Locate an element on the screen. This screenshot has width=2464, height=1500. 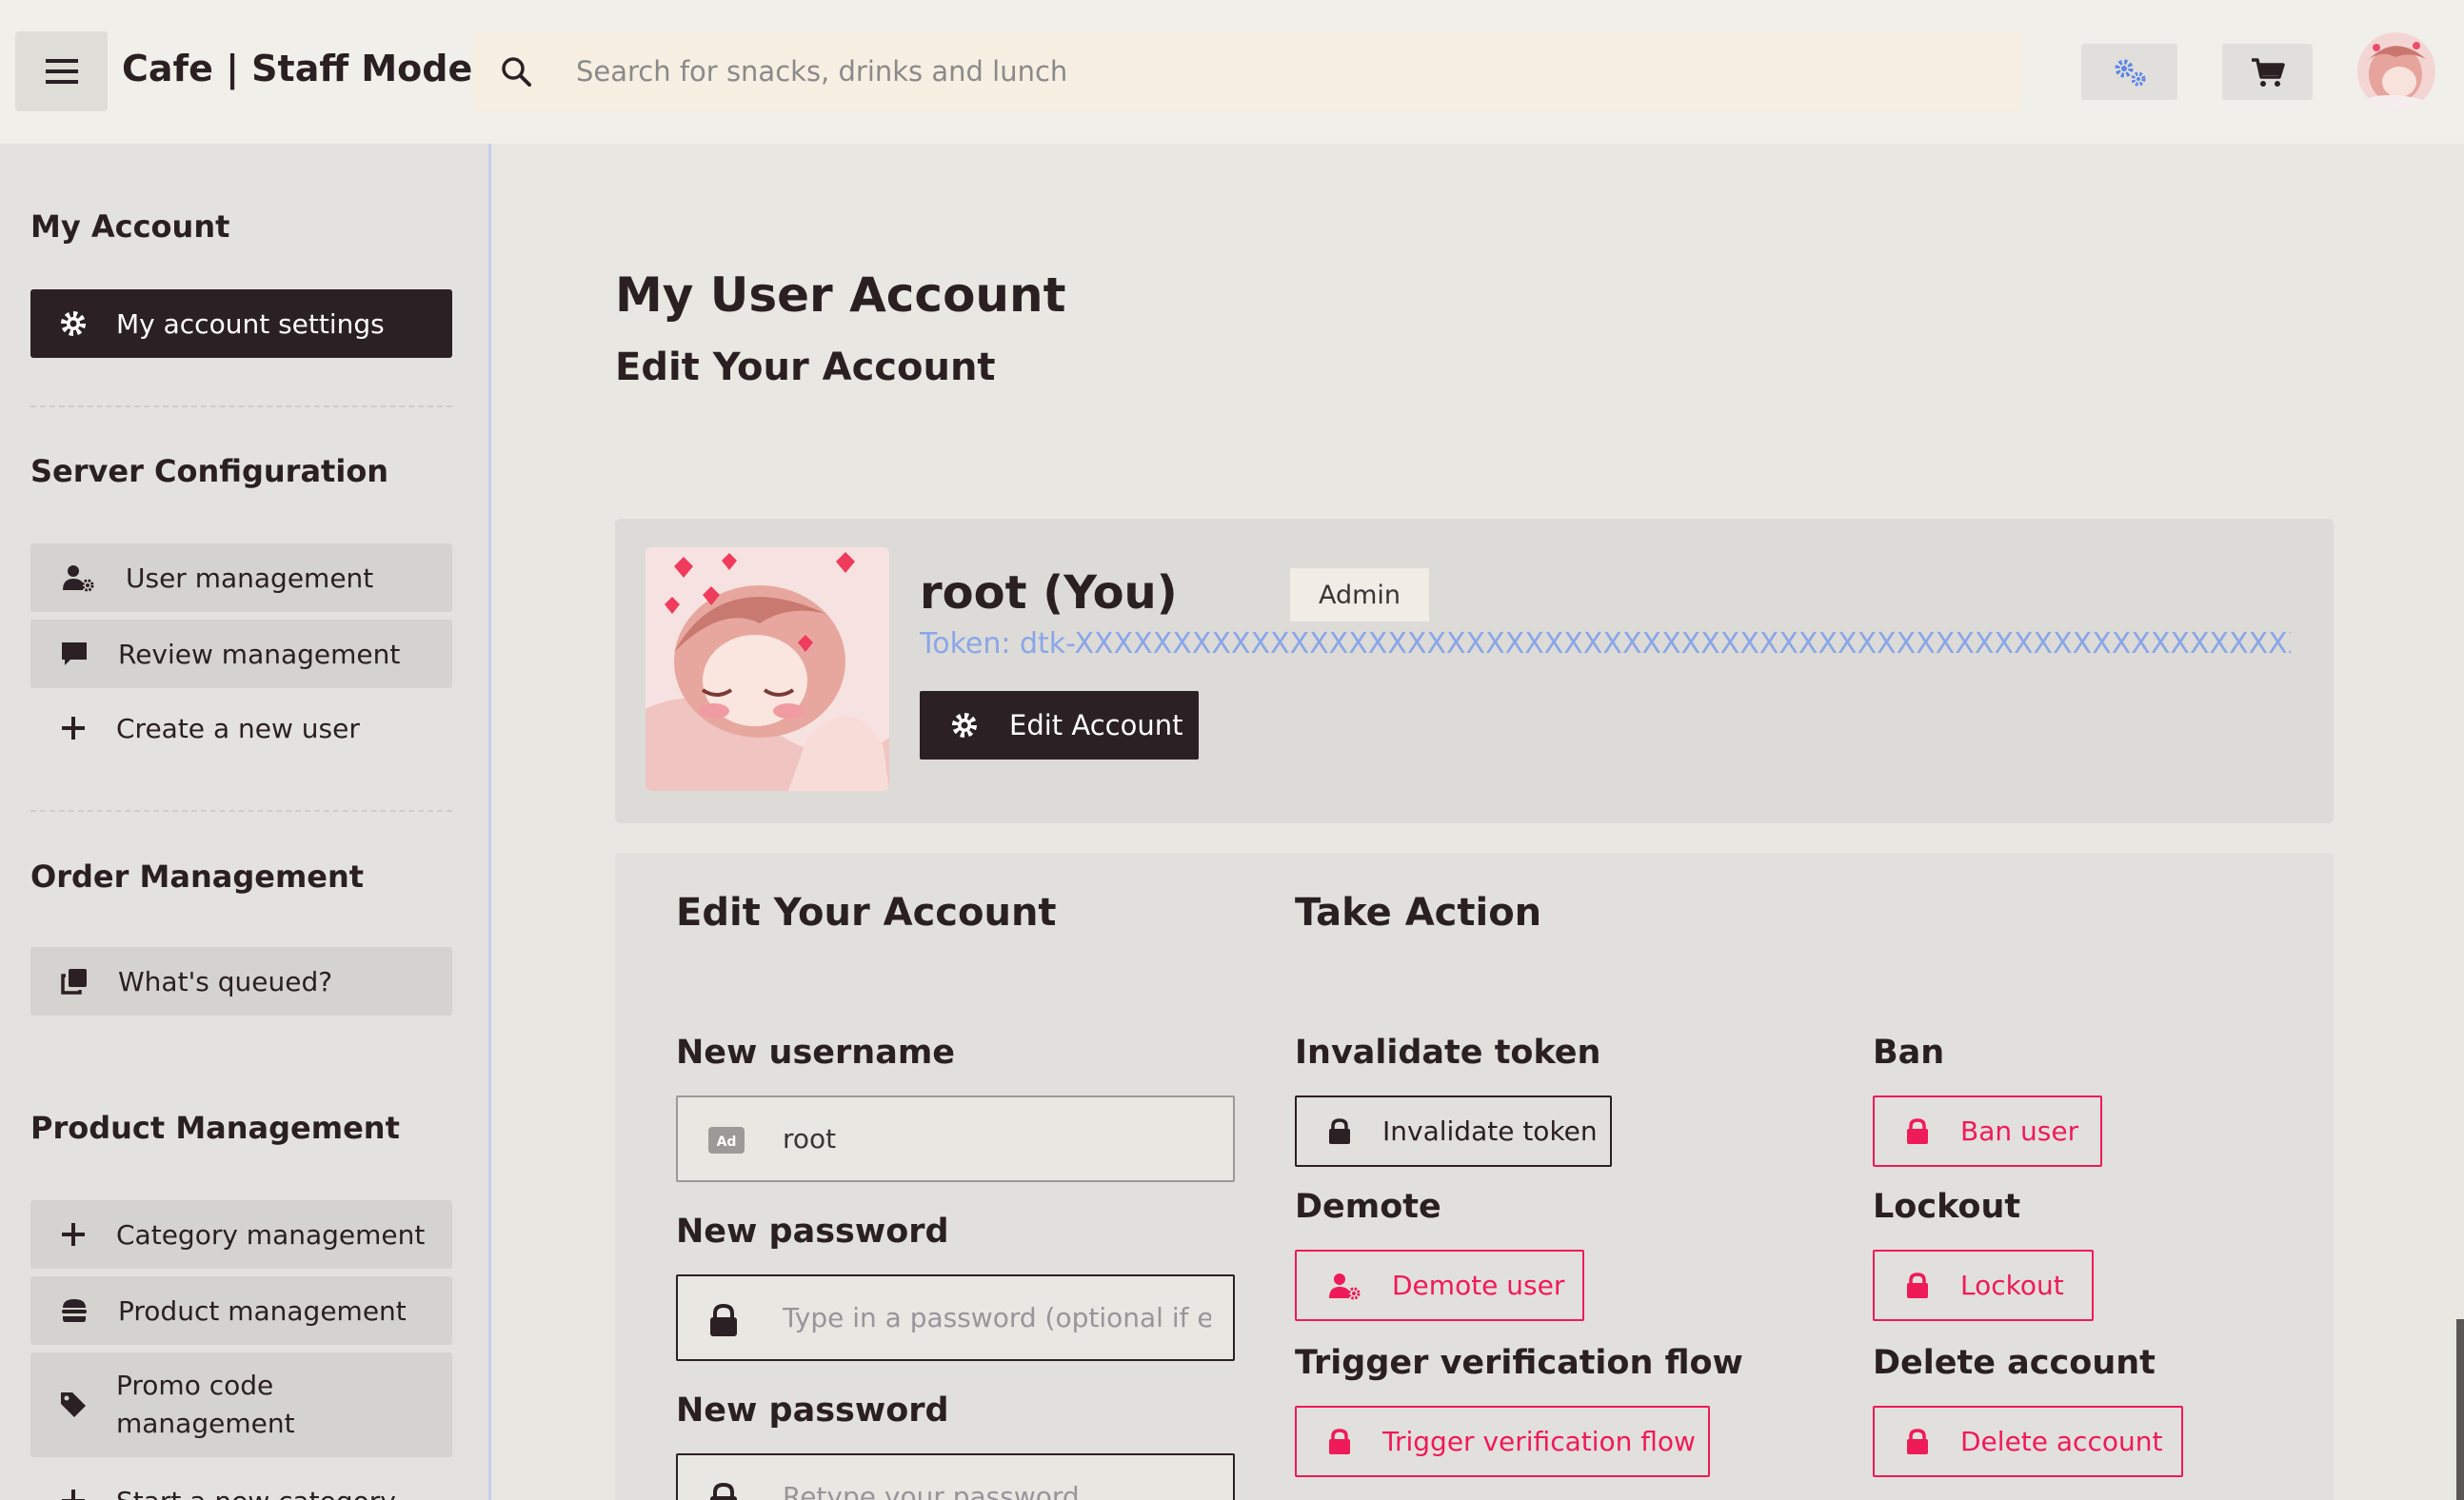
sidebar-item-promo-code-management: Promo code management is located at coordinates (241, 1404).